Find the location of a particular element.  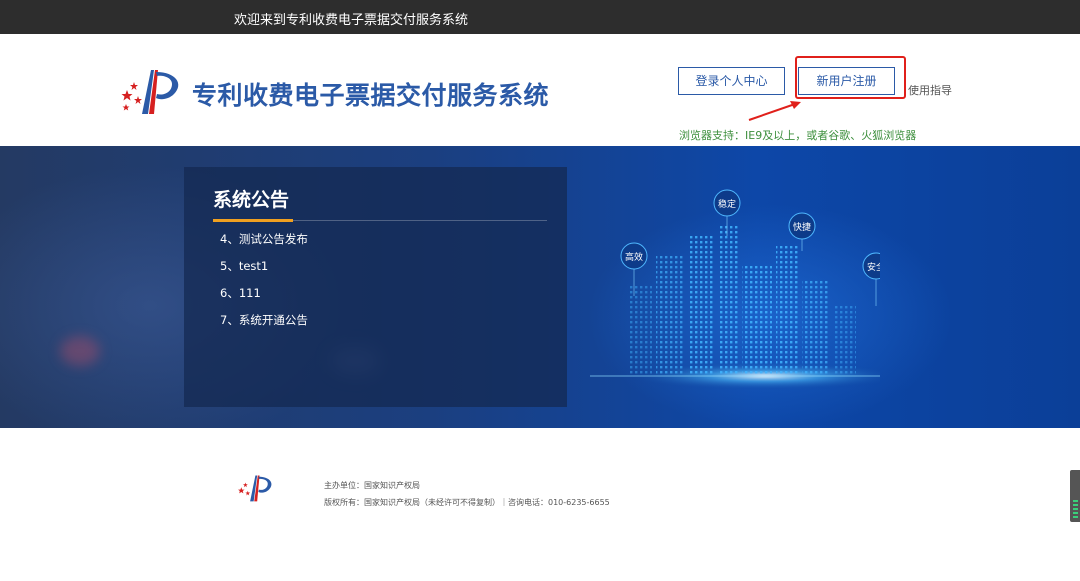

notice-title: 系统公告 is located at coordinates (251, 200).